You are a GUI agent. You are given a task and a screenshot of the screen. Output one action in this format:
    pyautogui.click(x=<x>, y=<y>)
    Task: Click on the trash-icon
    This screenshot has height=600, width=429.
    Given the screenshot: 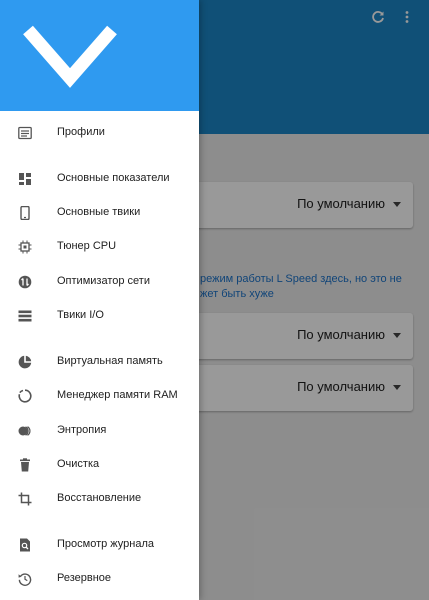 What is the action you would take?
    pyautogui.click(x=25, y=465)
    